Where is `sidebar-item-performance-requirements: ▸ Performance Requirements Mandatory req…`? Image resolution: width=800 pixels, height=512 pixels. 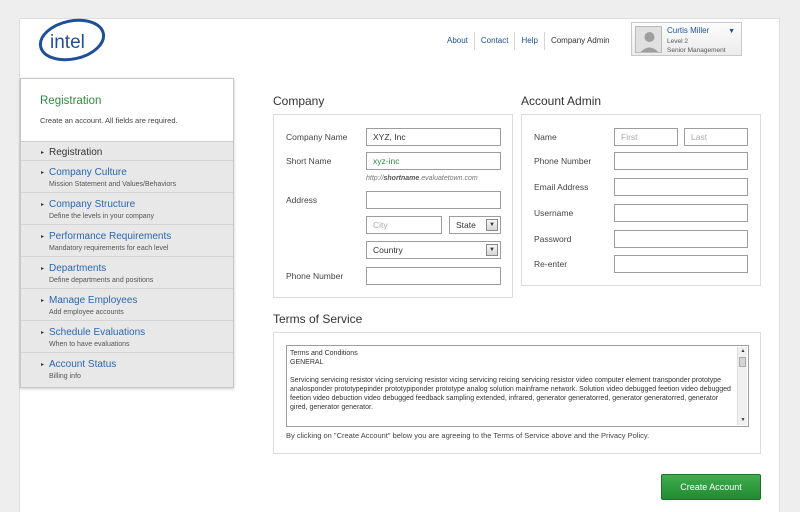
sidebar-item-performance-requirements: ▸ Performance Requirements Mandatory req… is located at coordinates (127, 241).